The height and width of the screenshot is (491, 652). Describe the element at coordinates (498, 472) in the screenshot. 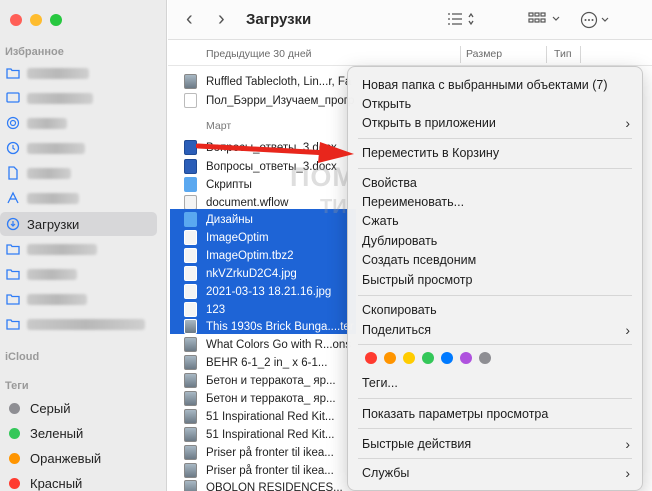

I see `menu-item-services: Службы ›` at that location.